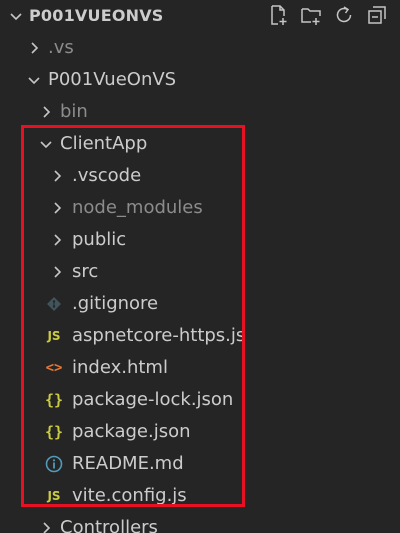  What do you see at coordinates (200, 17) in the screenshot?
I see `explorer-header: P001VUEONVS` at bounding box center [200, 17].